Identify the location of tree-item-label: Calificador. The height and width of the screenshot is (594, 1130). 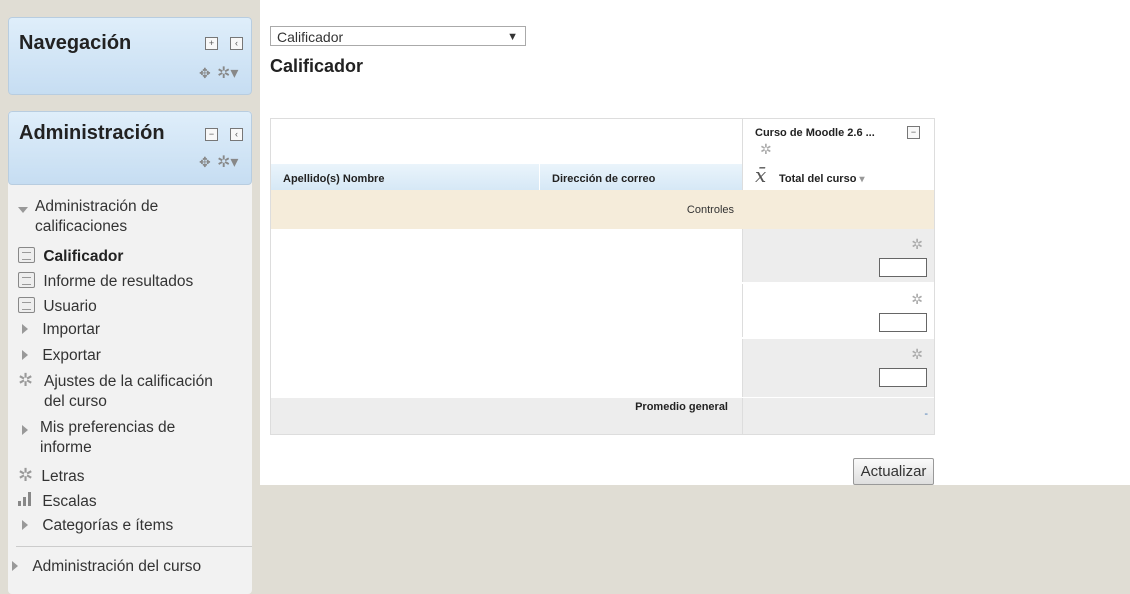
(83, 256).